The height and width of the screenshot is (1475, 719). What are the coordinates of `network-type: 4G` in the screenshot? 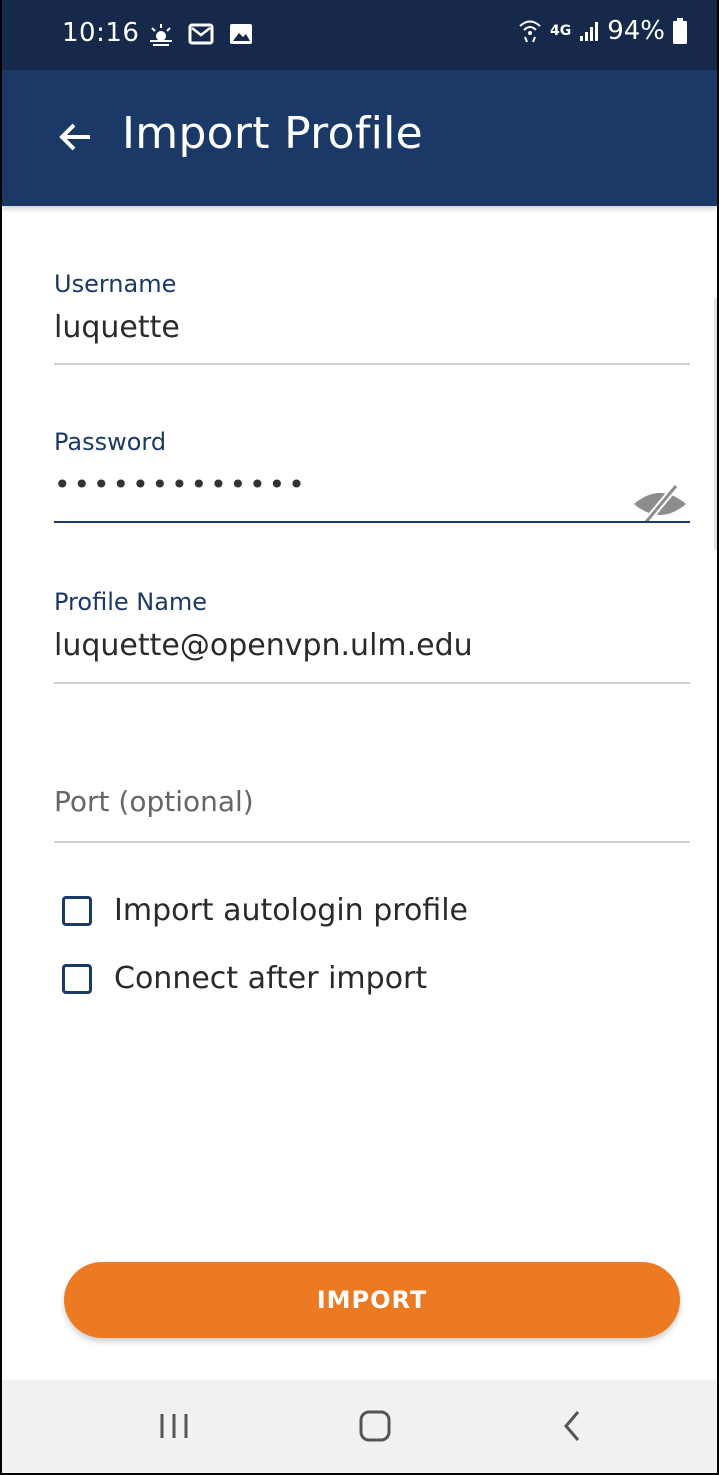 It's located at (560, 31).